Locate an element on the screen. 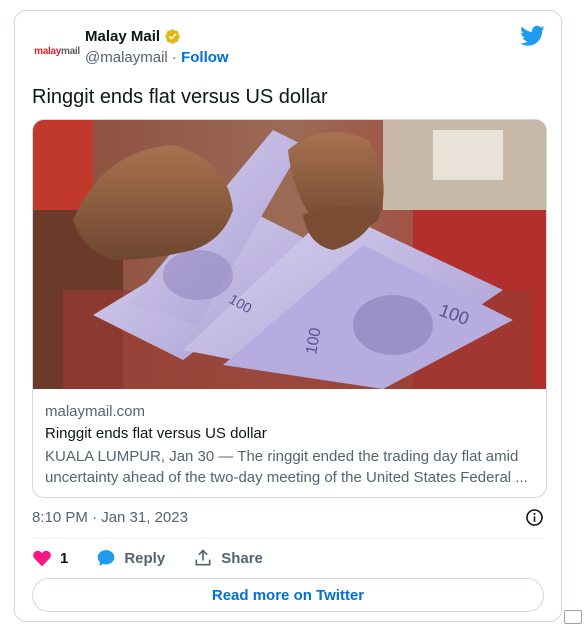 The width and height of the screenshot is (588, 630). avatar: malaymail is located at coordinates (57, 51).